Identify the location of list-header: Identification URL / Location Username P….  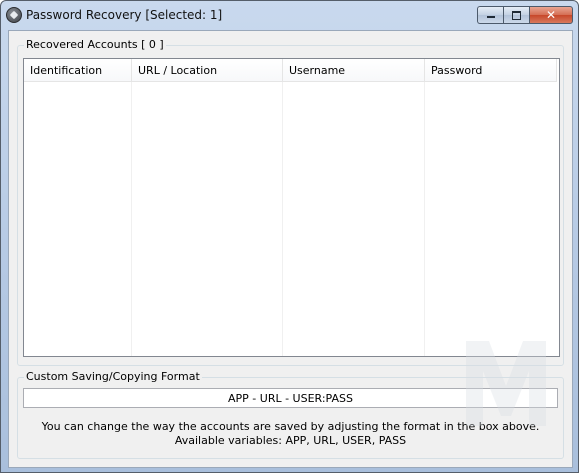
(291, 70).